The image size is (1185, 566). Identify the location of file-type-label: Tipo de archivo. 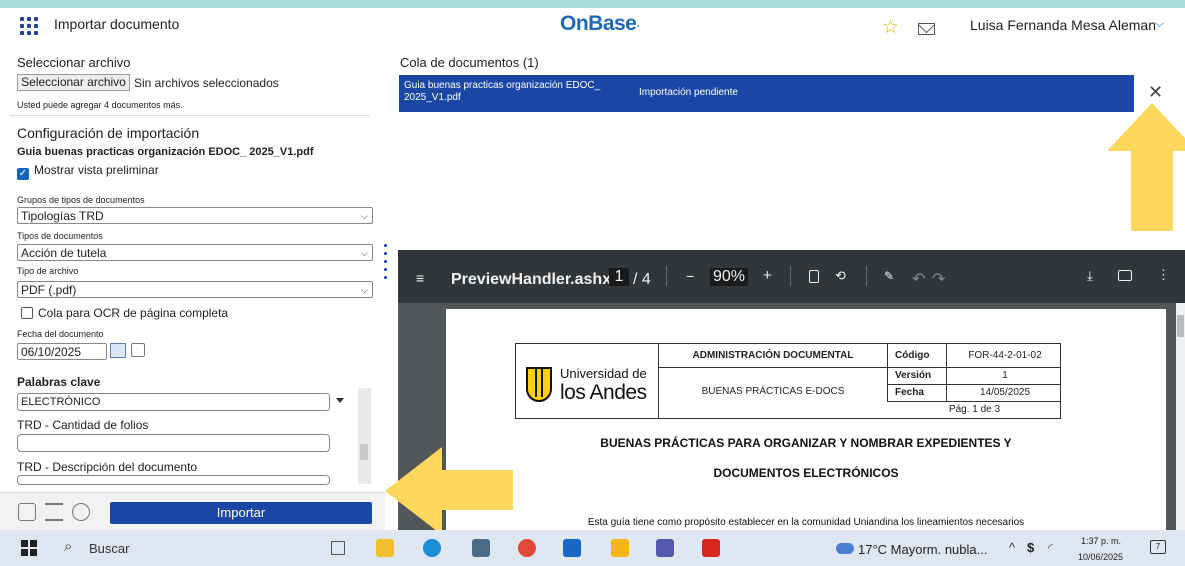
(48, 271).